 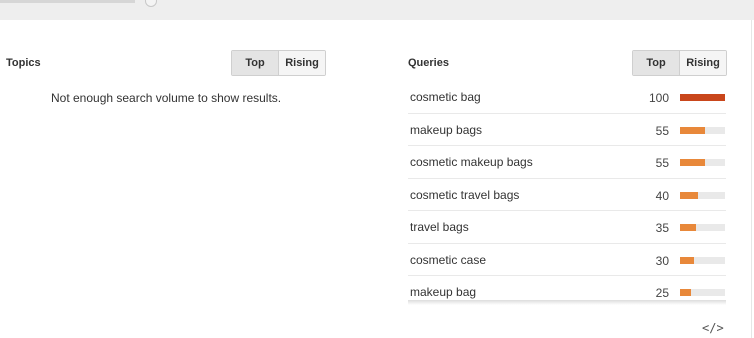 What do you see at coordinates (448, 260) in the screenshot?
I see `query-text: cosmetic case` at bounding box center [448, 260].